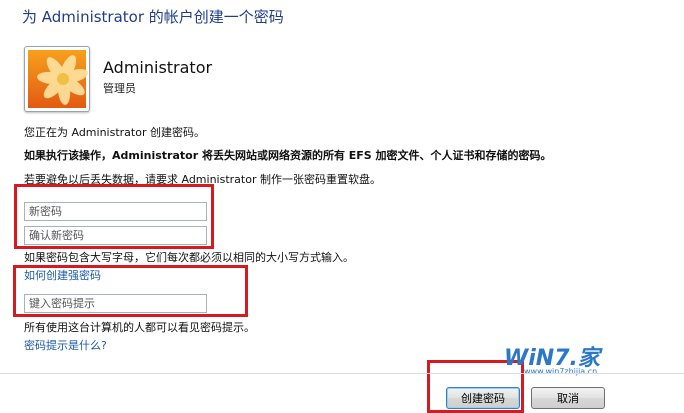  Describe the element at coordinates (483, 398) in the screenshot. I see `create-password-button: 创建密码` at that location.